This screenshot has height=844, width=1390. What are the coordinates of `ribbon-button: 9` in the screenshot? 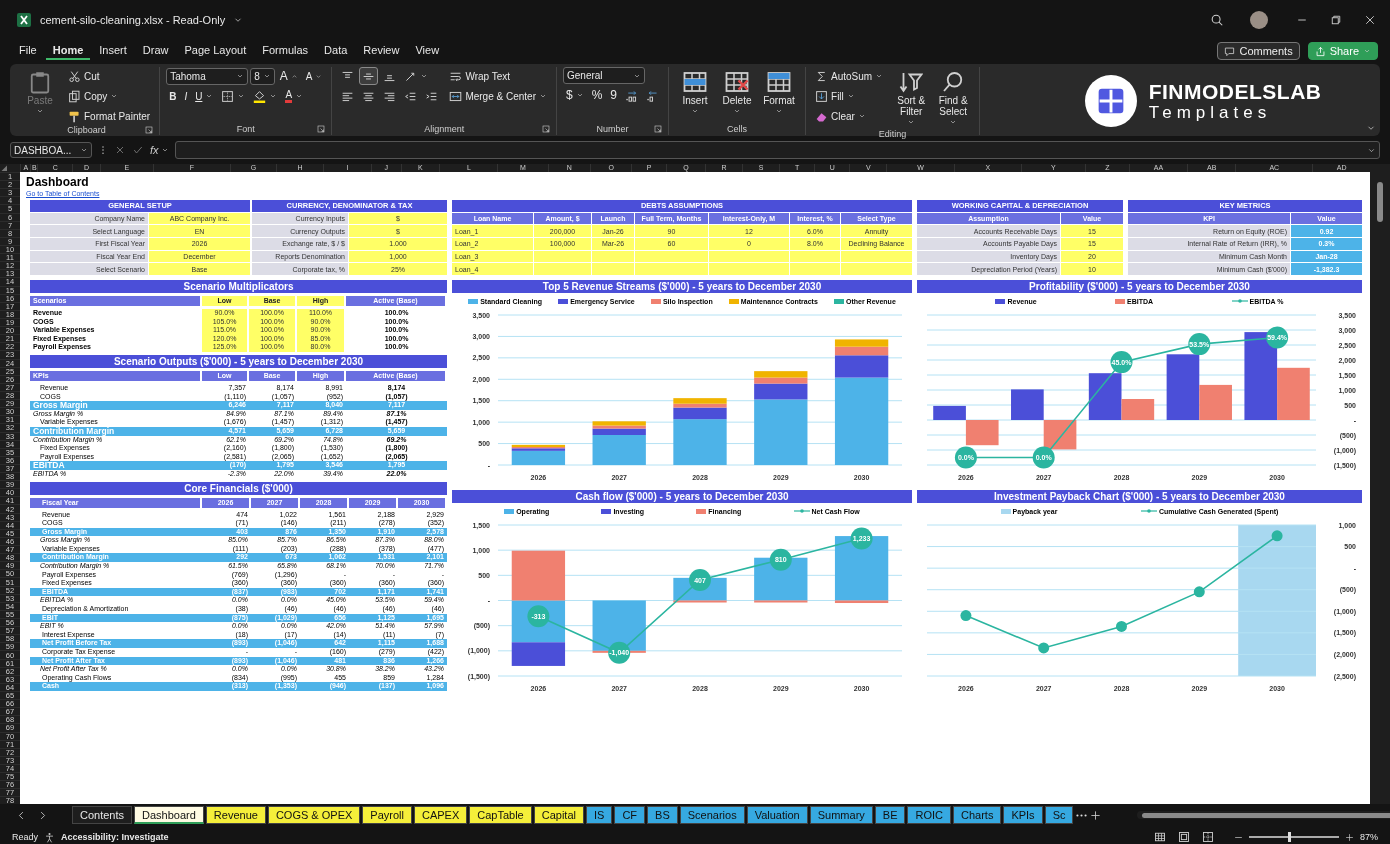 It's located at (614, 95).